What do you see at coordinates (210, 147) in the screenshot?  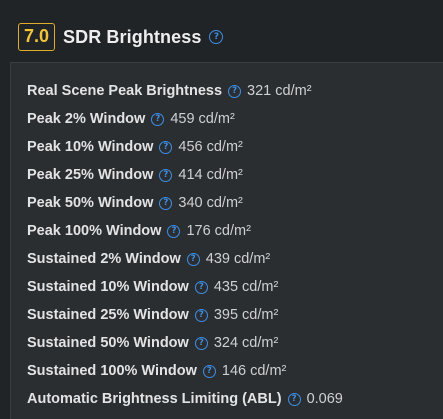 I see `measurement-value: 456 cd/m²` at bounding box center [210, 147].